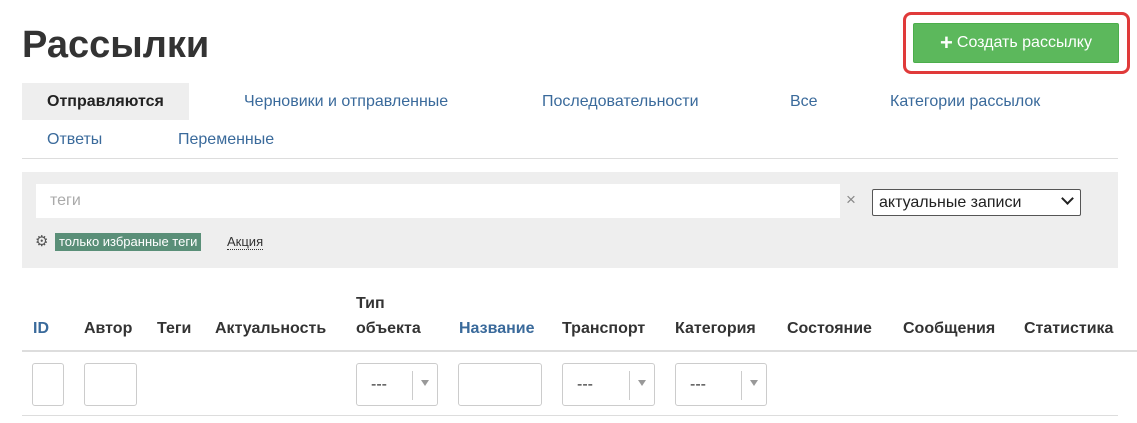 Image resolution: width=1137 pixels, height=423 pixels. What do you see at coordinates (388, 328) in the screenshot?
I see `column-object-type-line2: объекта` at bounding box center [388, 328].